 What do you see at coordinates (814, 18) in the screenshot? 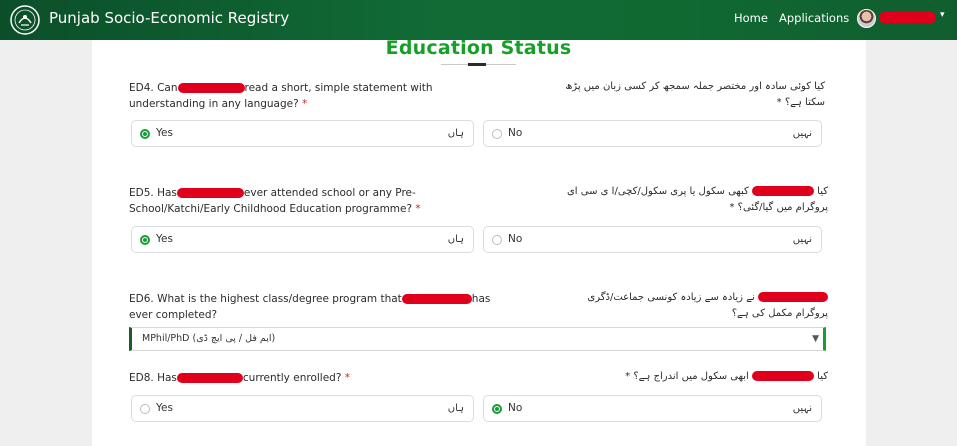
I see `nav-applications-link: Applications` at bounding box center [814, 18].